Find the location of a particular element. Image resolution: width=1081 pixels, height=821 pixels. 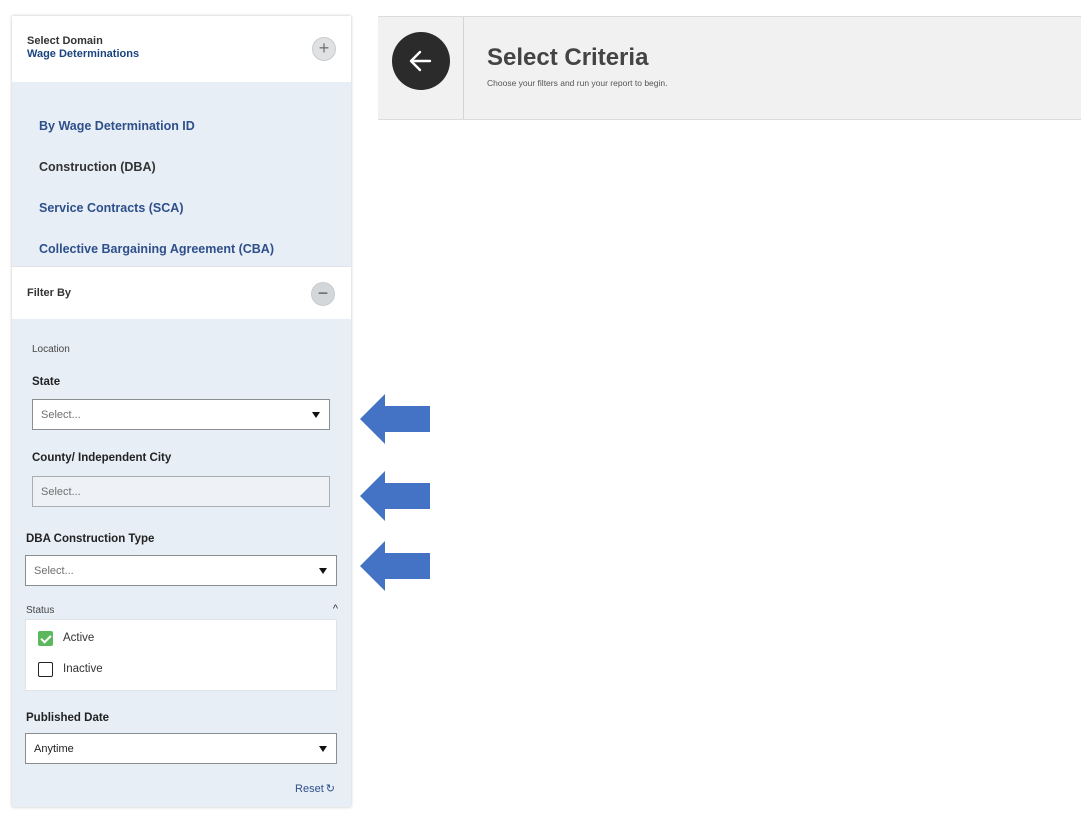

domain-item-service-contracts: Service Contracts (SCA) is located at coordinates (111, 208).